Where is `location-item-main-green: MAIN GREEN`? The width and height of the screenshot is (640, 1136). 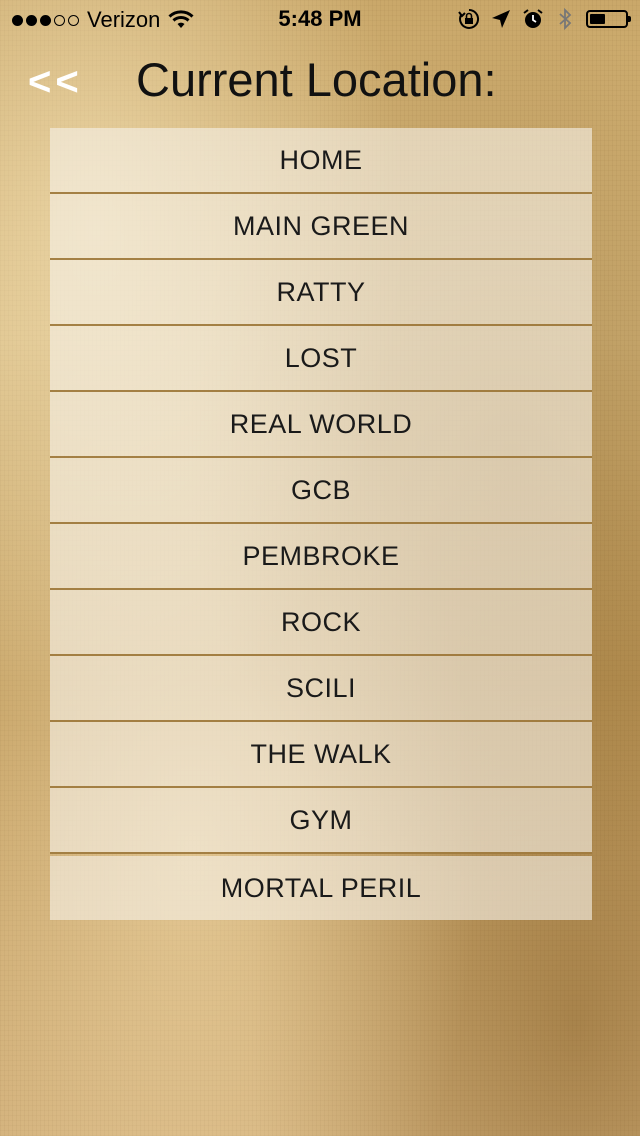
location-item-main-green: MAIN GREEN is located at coordinates (321, 227).